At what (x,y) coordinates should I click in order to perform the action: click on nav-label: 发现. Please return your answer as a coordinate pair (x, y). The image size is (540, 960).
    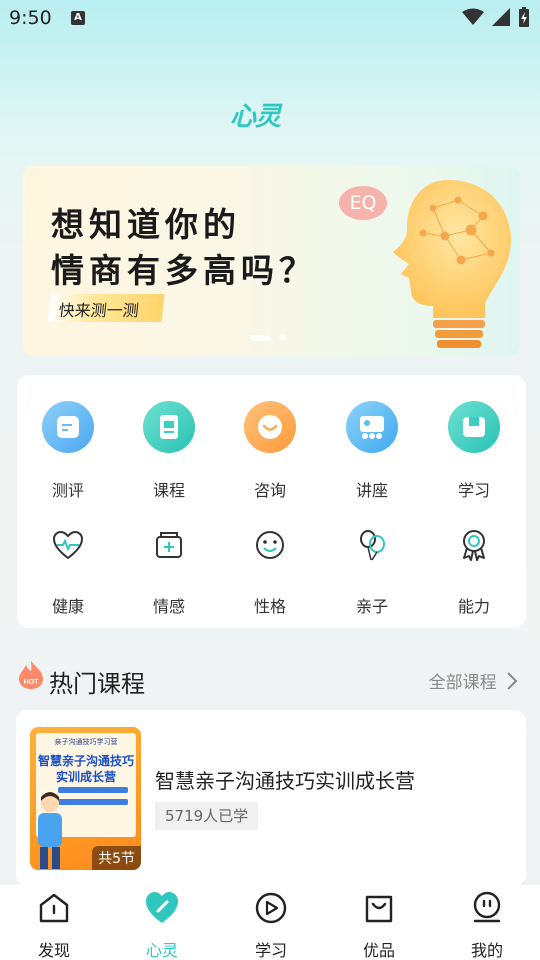
    Looking at the image, I should click on (53, 950).